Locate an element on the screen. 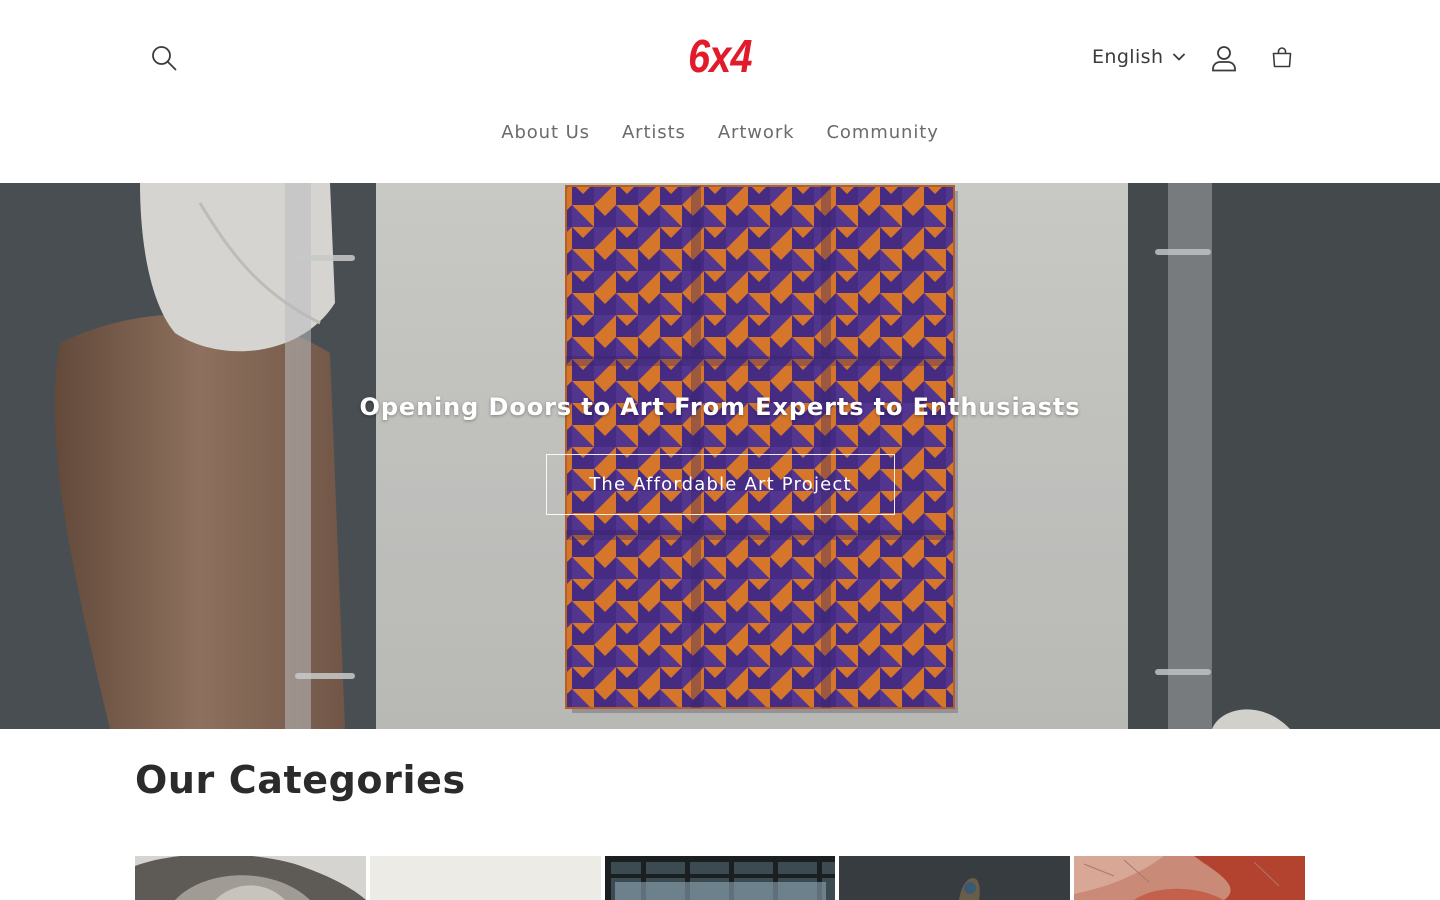  search-button is located at coordinates (164, 58).